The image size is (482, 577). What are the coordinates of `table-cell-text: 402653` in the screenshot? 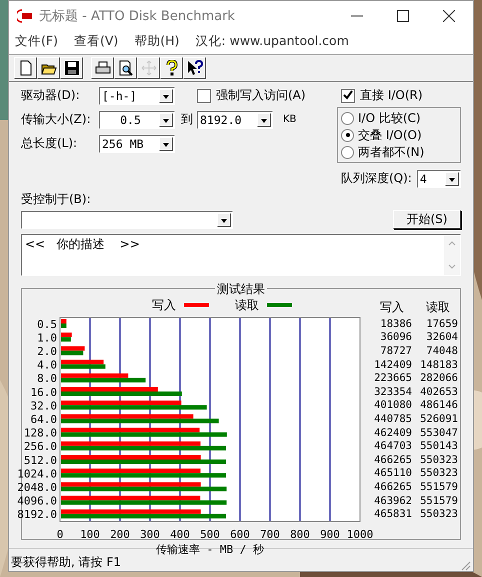 It's located at (438, 392).